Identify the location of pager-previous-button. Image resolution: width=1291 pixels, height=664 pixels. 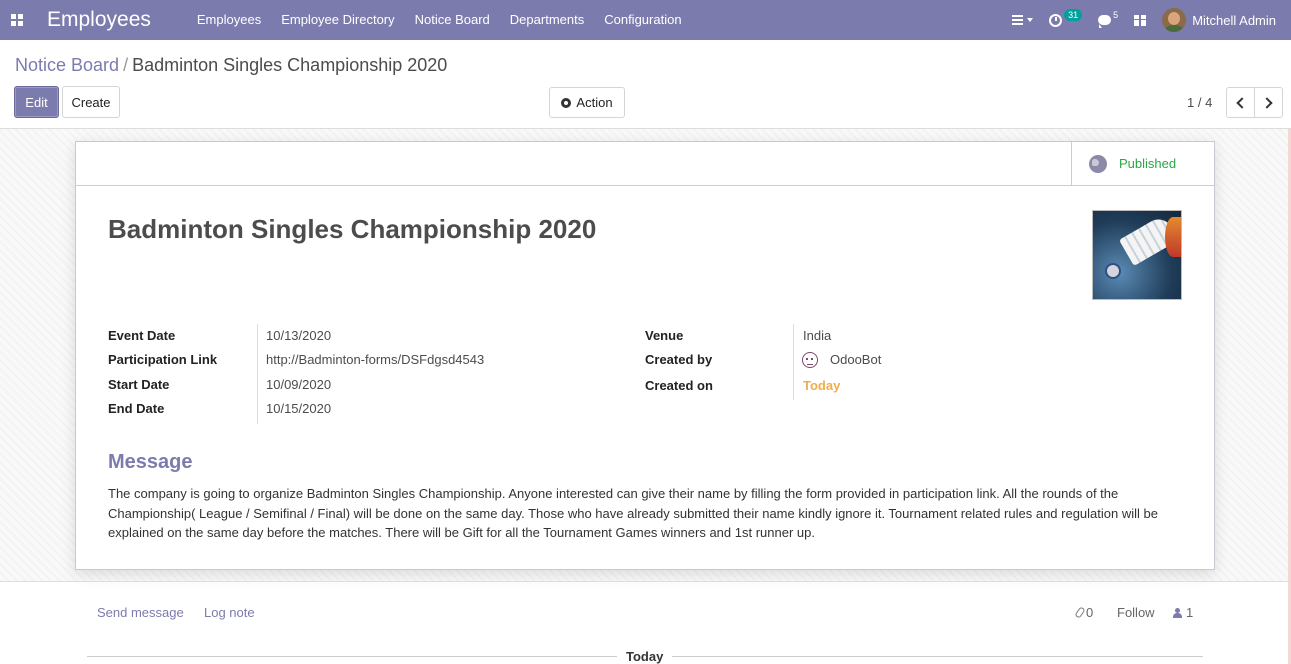
(1240, 102).